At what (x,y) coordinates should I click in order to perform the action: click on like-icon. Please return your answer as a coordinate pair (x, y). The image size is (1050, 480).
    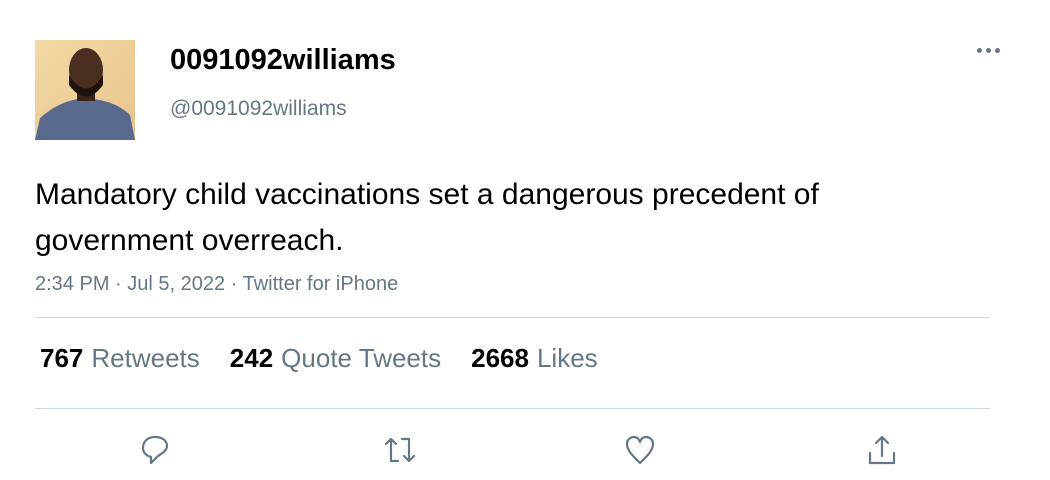
    Looking at the image, I should click on (640, 450).